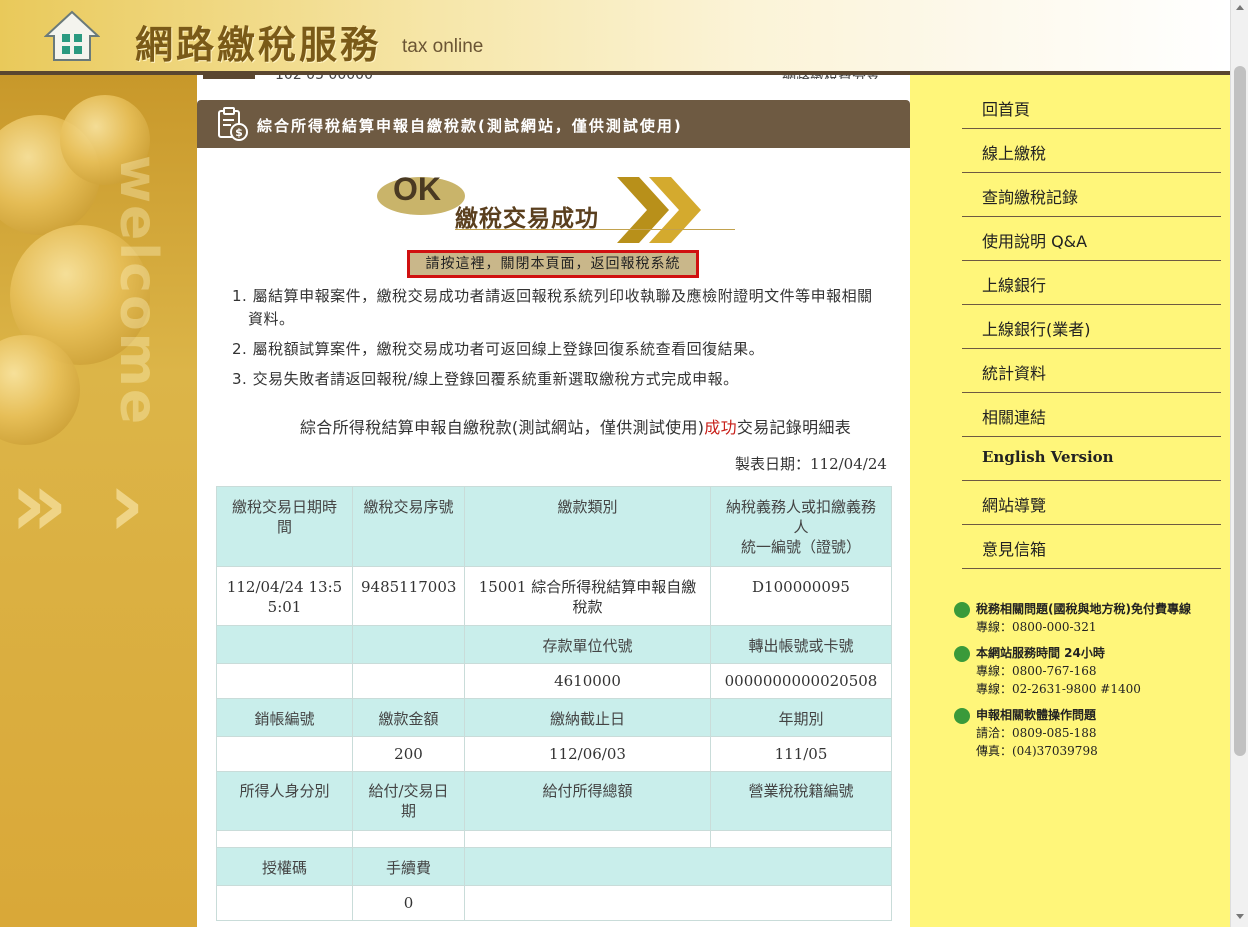  I want to click on table-header-cell: 納稅義務人或扣繳義務人 統一編號（證號）, so click(801, 526).